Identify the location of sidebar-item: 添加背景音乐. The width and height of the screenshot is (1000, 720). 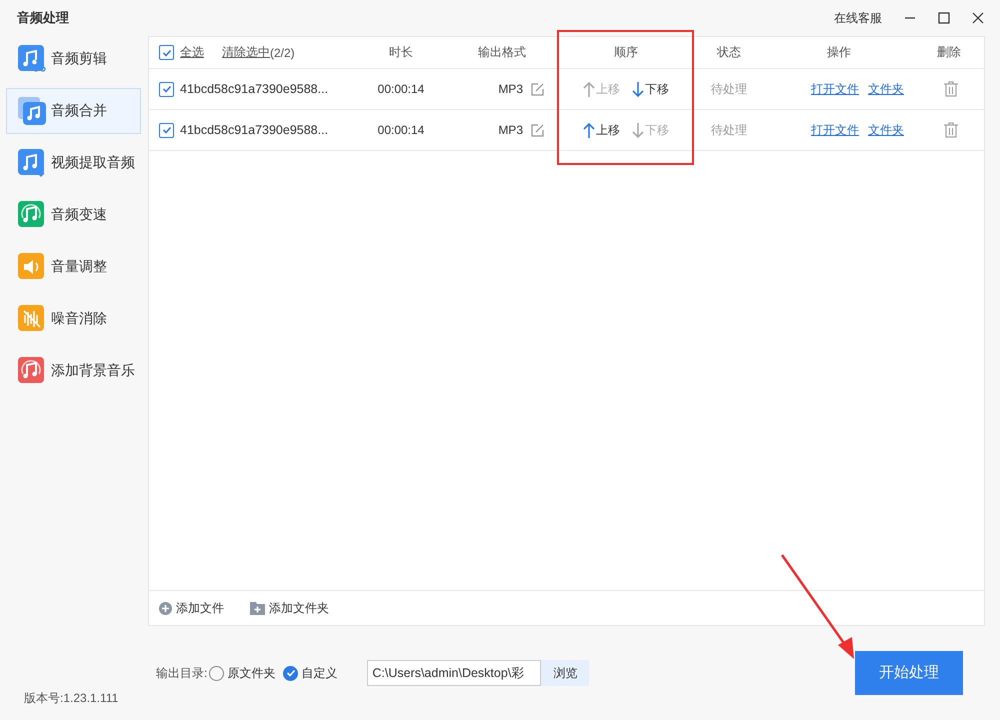
(73, 371).